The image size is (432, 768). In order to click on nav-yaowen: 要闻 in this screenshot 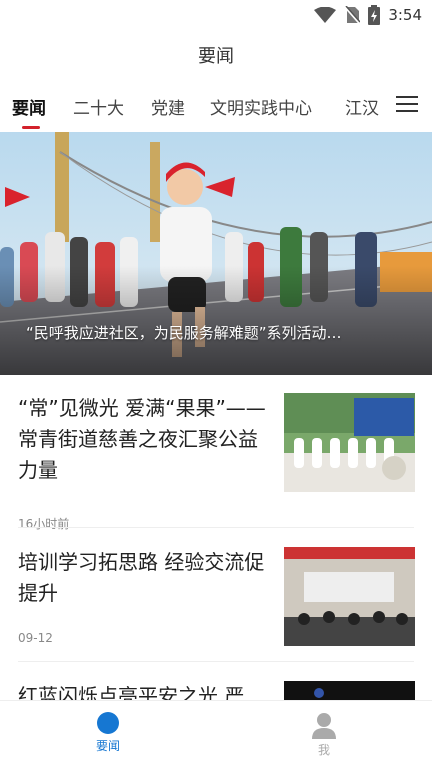, I will do `click(108, 732)`.